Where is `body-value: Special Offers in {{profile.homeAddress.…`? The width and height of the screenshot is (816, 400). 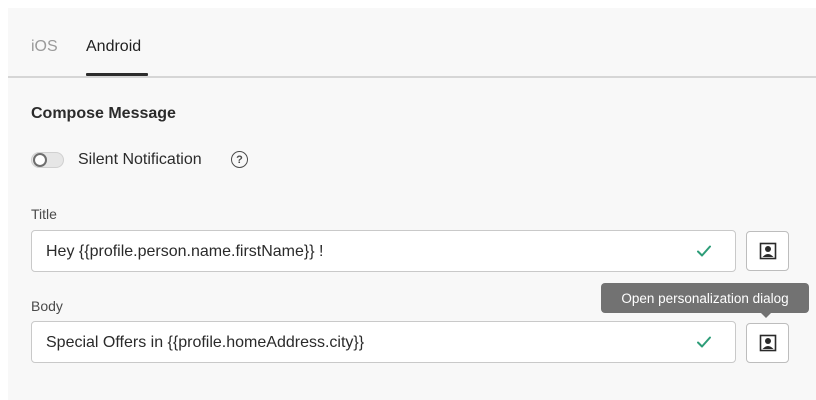 body-value: Special Offers in {{profile.homeAddress.… is located at coordinates (205, 342).